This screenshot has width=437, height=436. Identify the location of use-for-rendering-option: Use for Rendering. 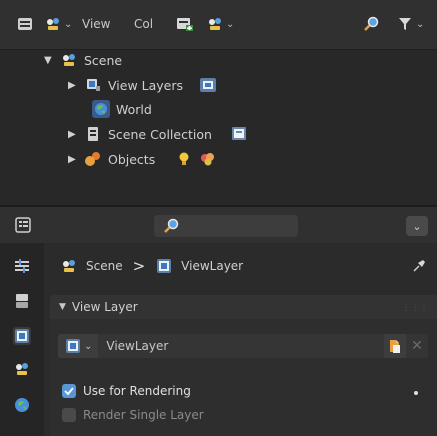
(126, 391).